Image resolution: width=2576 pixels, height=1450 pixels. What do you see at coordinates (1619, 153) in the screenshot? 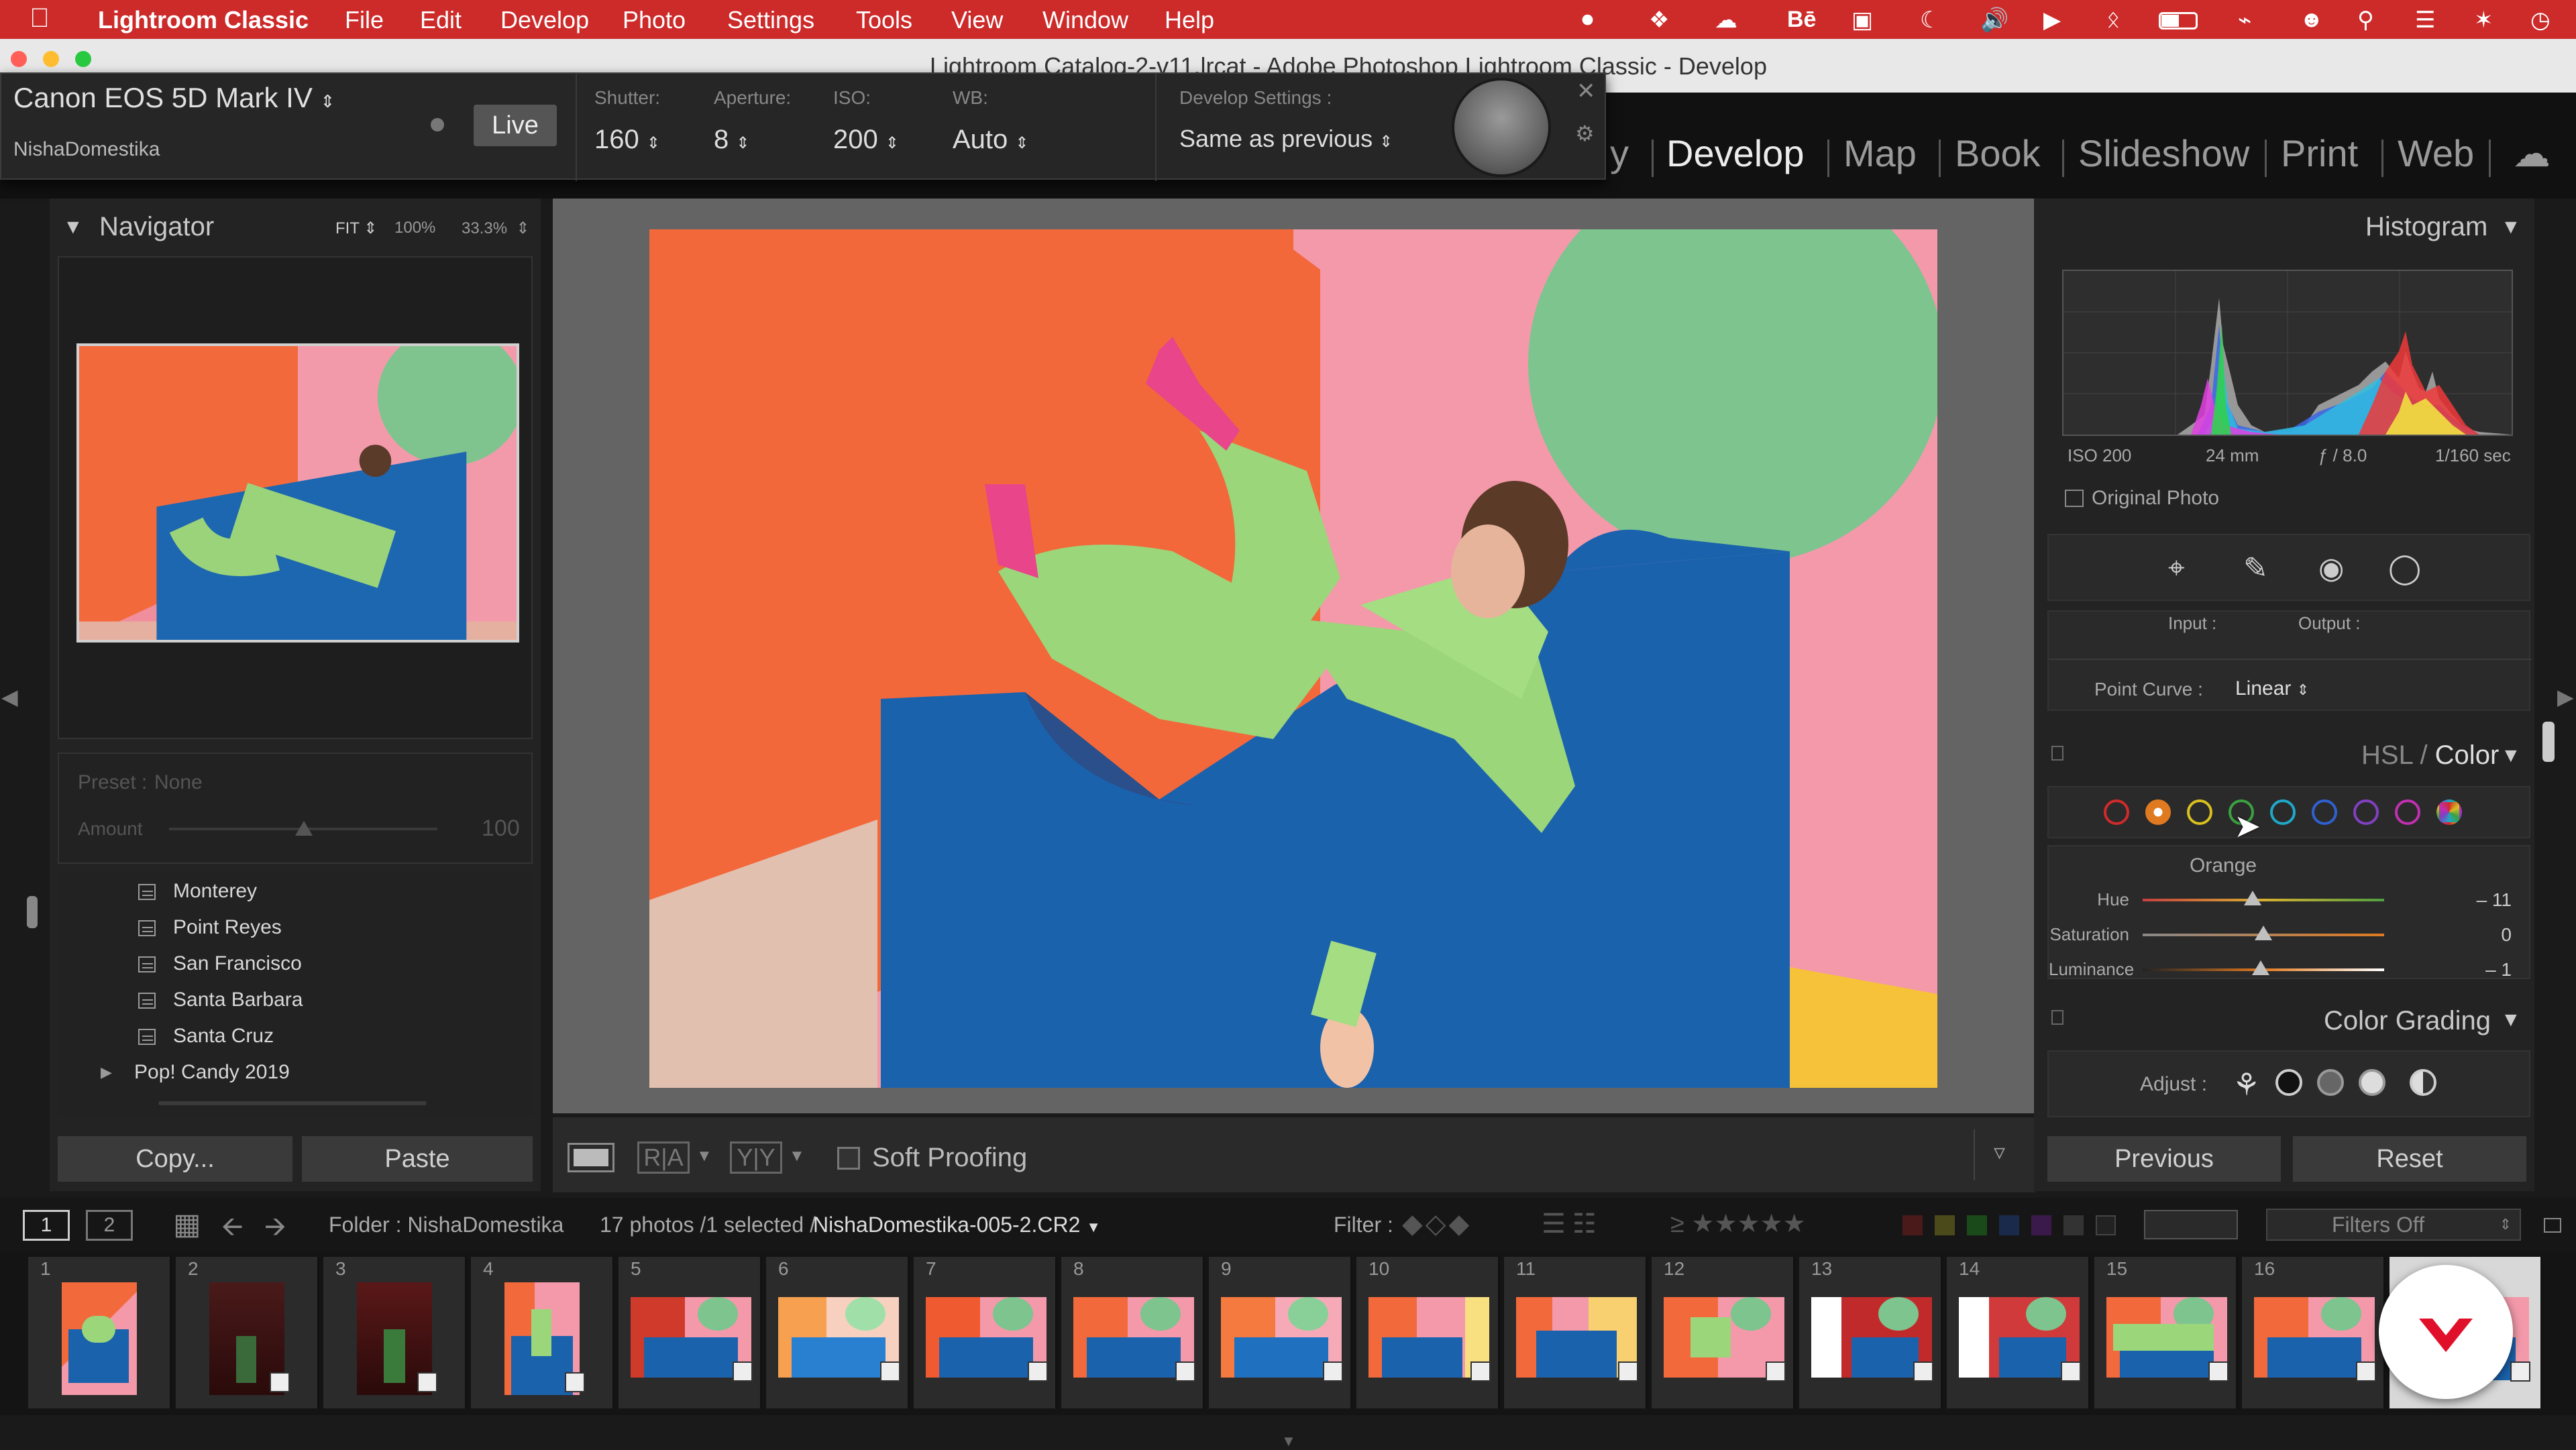
I see `module-library: y` at bounding box center [1619, 153].